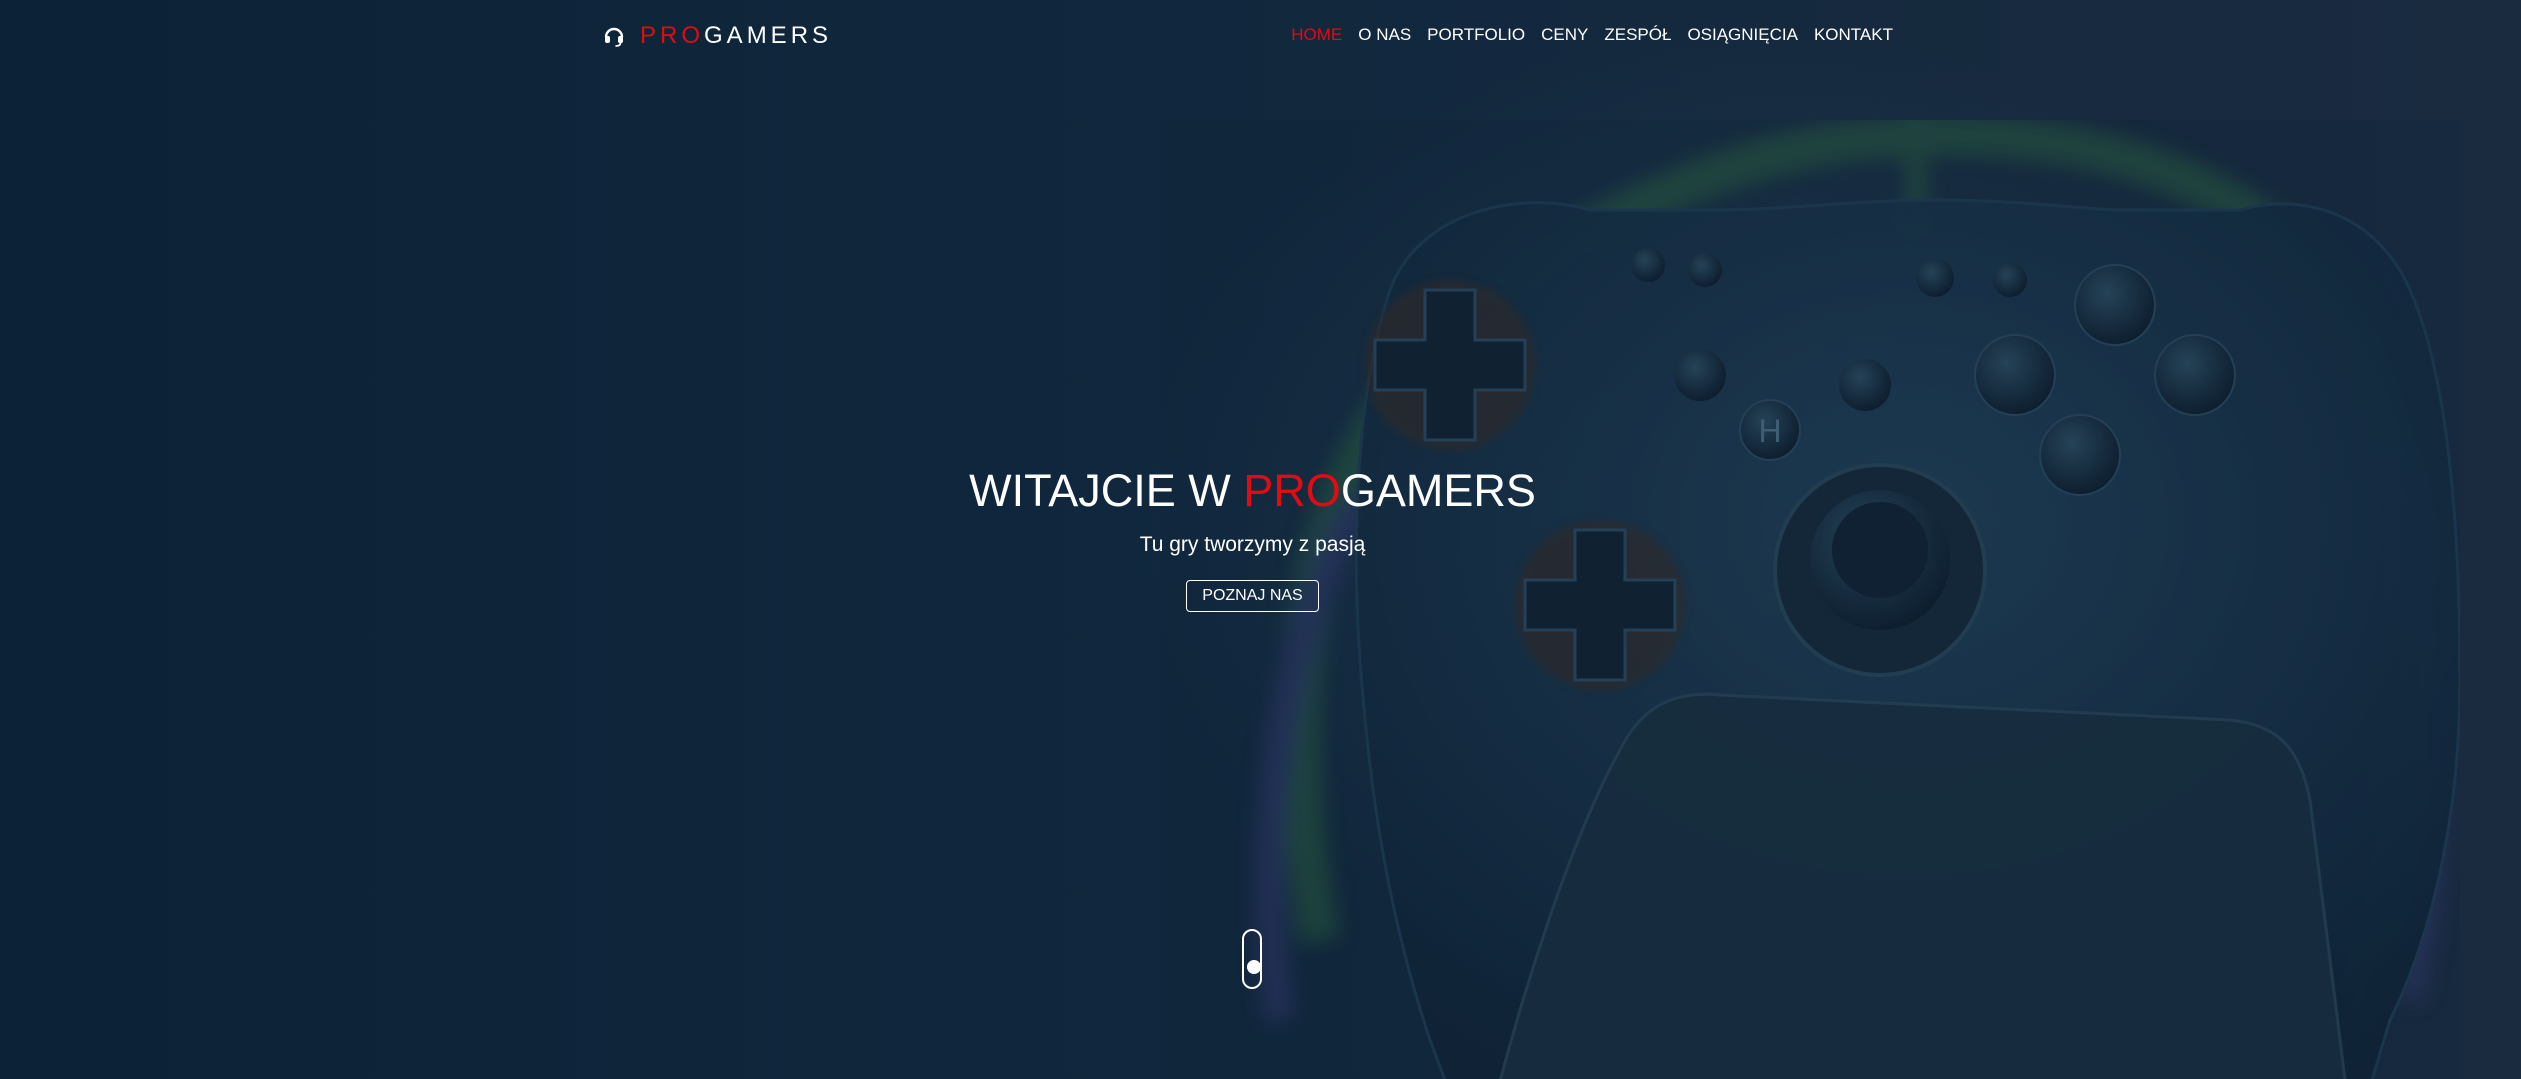 The image size is (2521, 1079). Describe the element at coordinates (1252, 544) in the screenshot. I see `hero-subtitle: Tu gry tworzymy z pasją` at that location.